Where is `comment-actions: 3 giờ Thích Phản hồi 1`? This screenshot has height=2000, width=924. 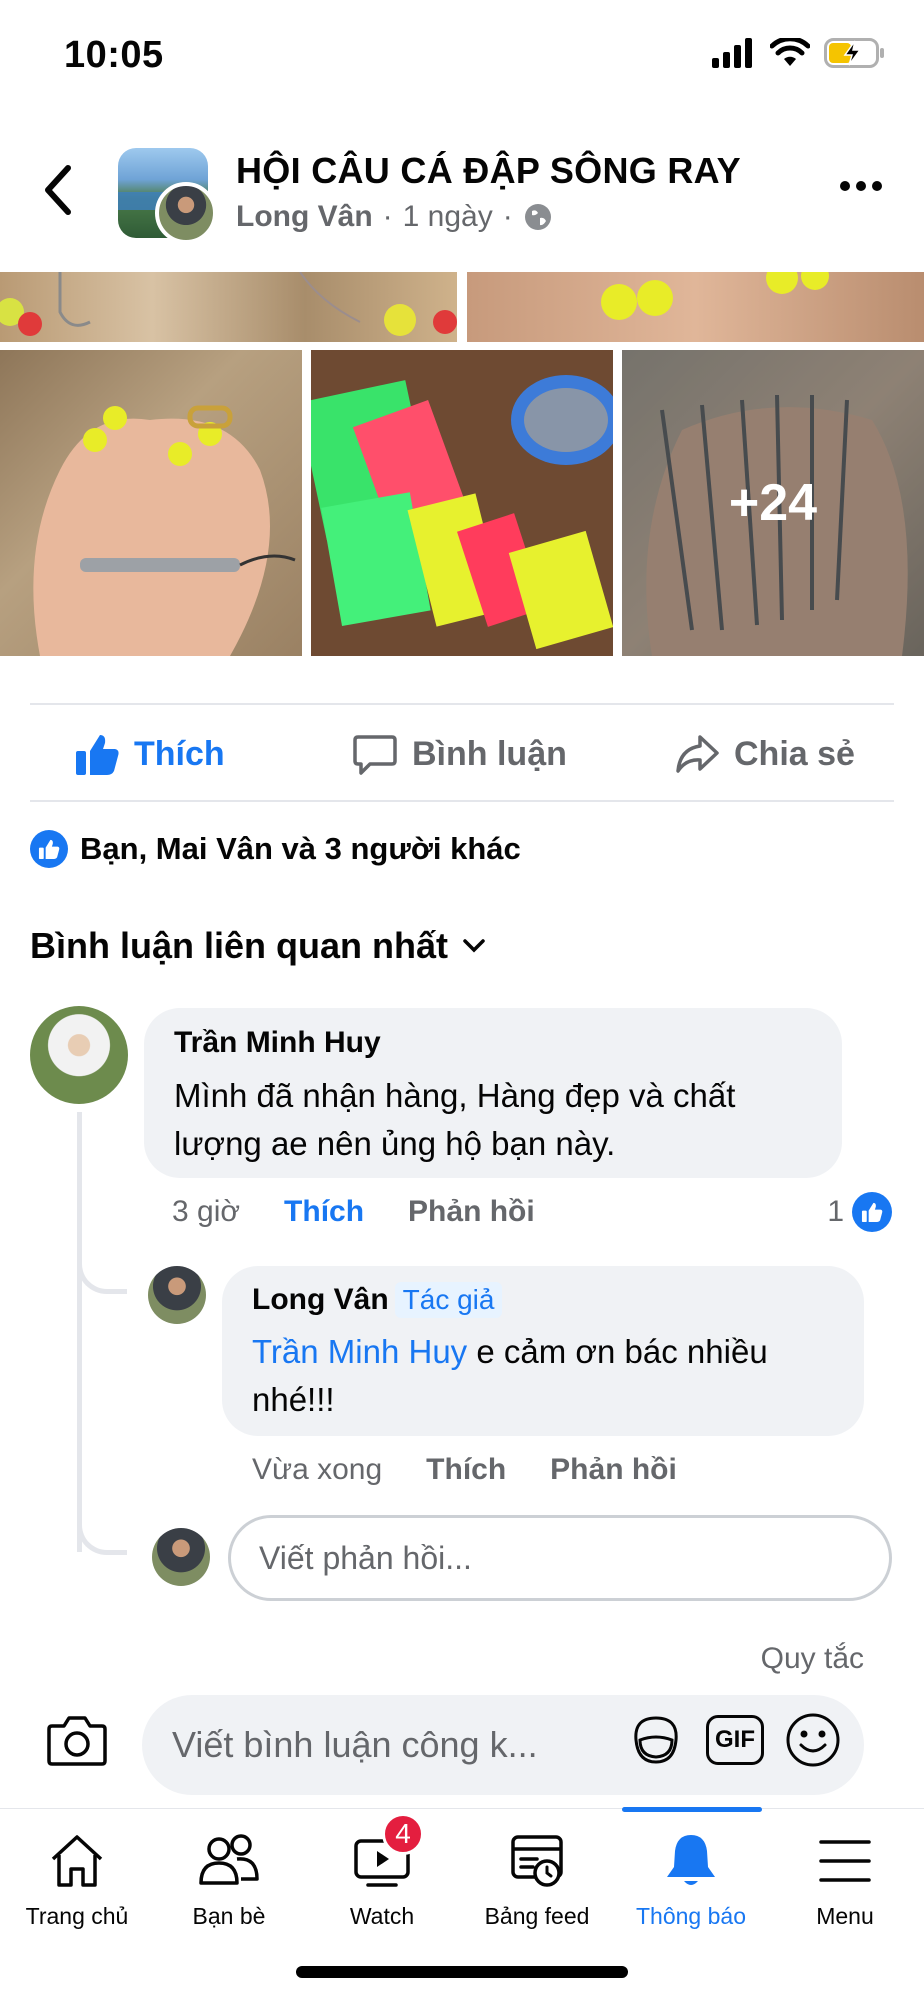 comment-actions: 3 giờ Thích Phản hồi 1 is located at coordinates (532, 1212).